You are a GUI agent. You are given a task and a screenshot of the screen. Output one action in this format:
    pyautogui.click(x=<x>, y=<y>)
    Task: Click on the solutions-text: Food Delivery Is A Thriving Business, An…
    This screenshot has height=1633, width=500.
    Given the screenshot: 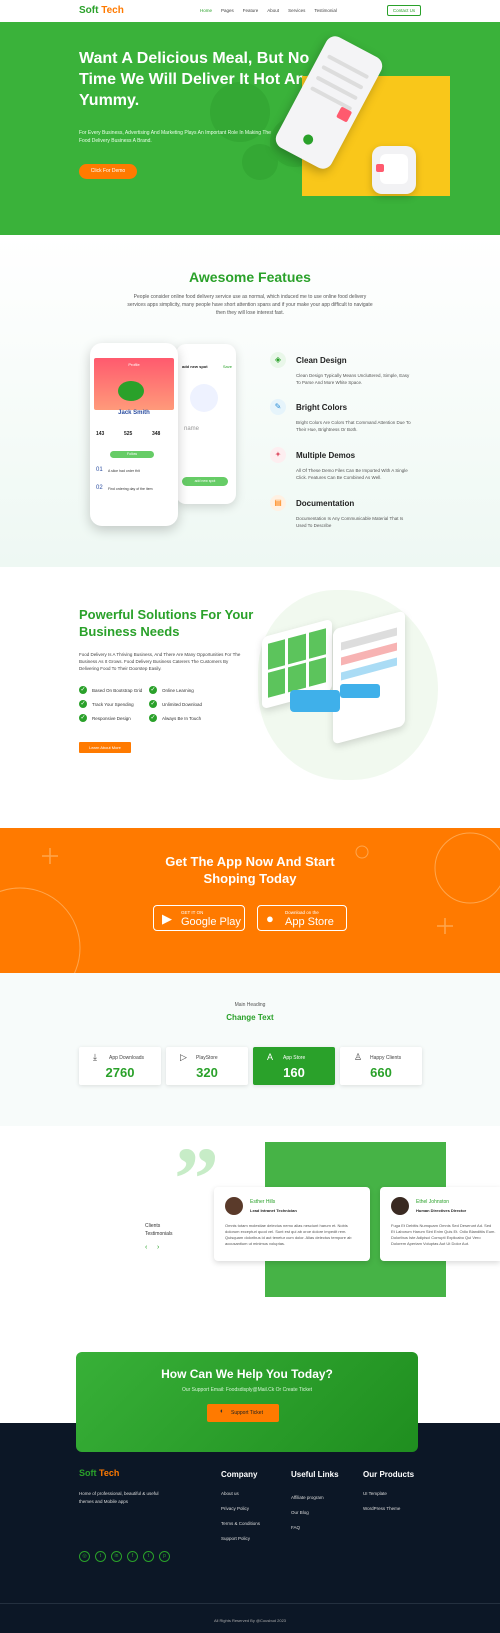 What is the action you would take?
    pyautogui.click(x=160, y=661)
    